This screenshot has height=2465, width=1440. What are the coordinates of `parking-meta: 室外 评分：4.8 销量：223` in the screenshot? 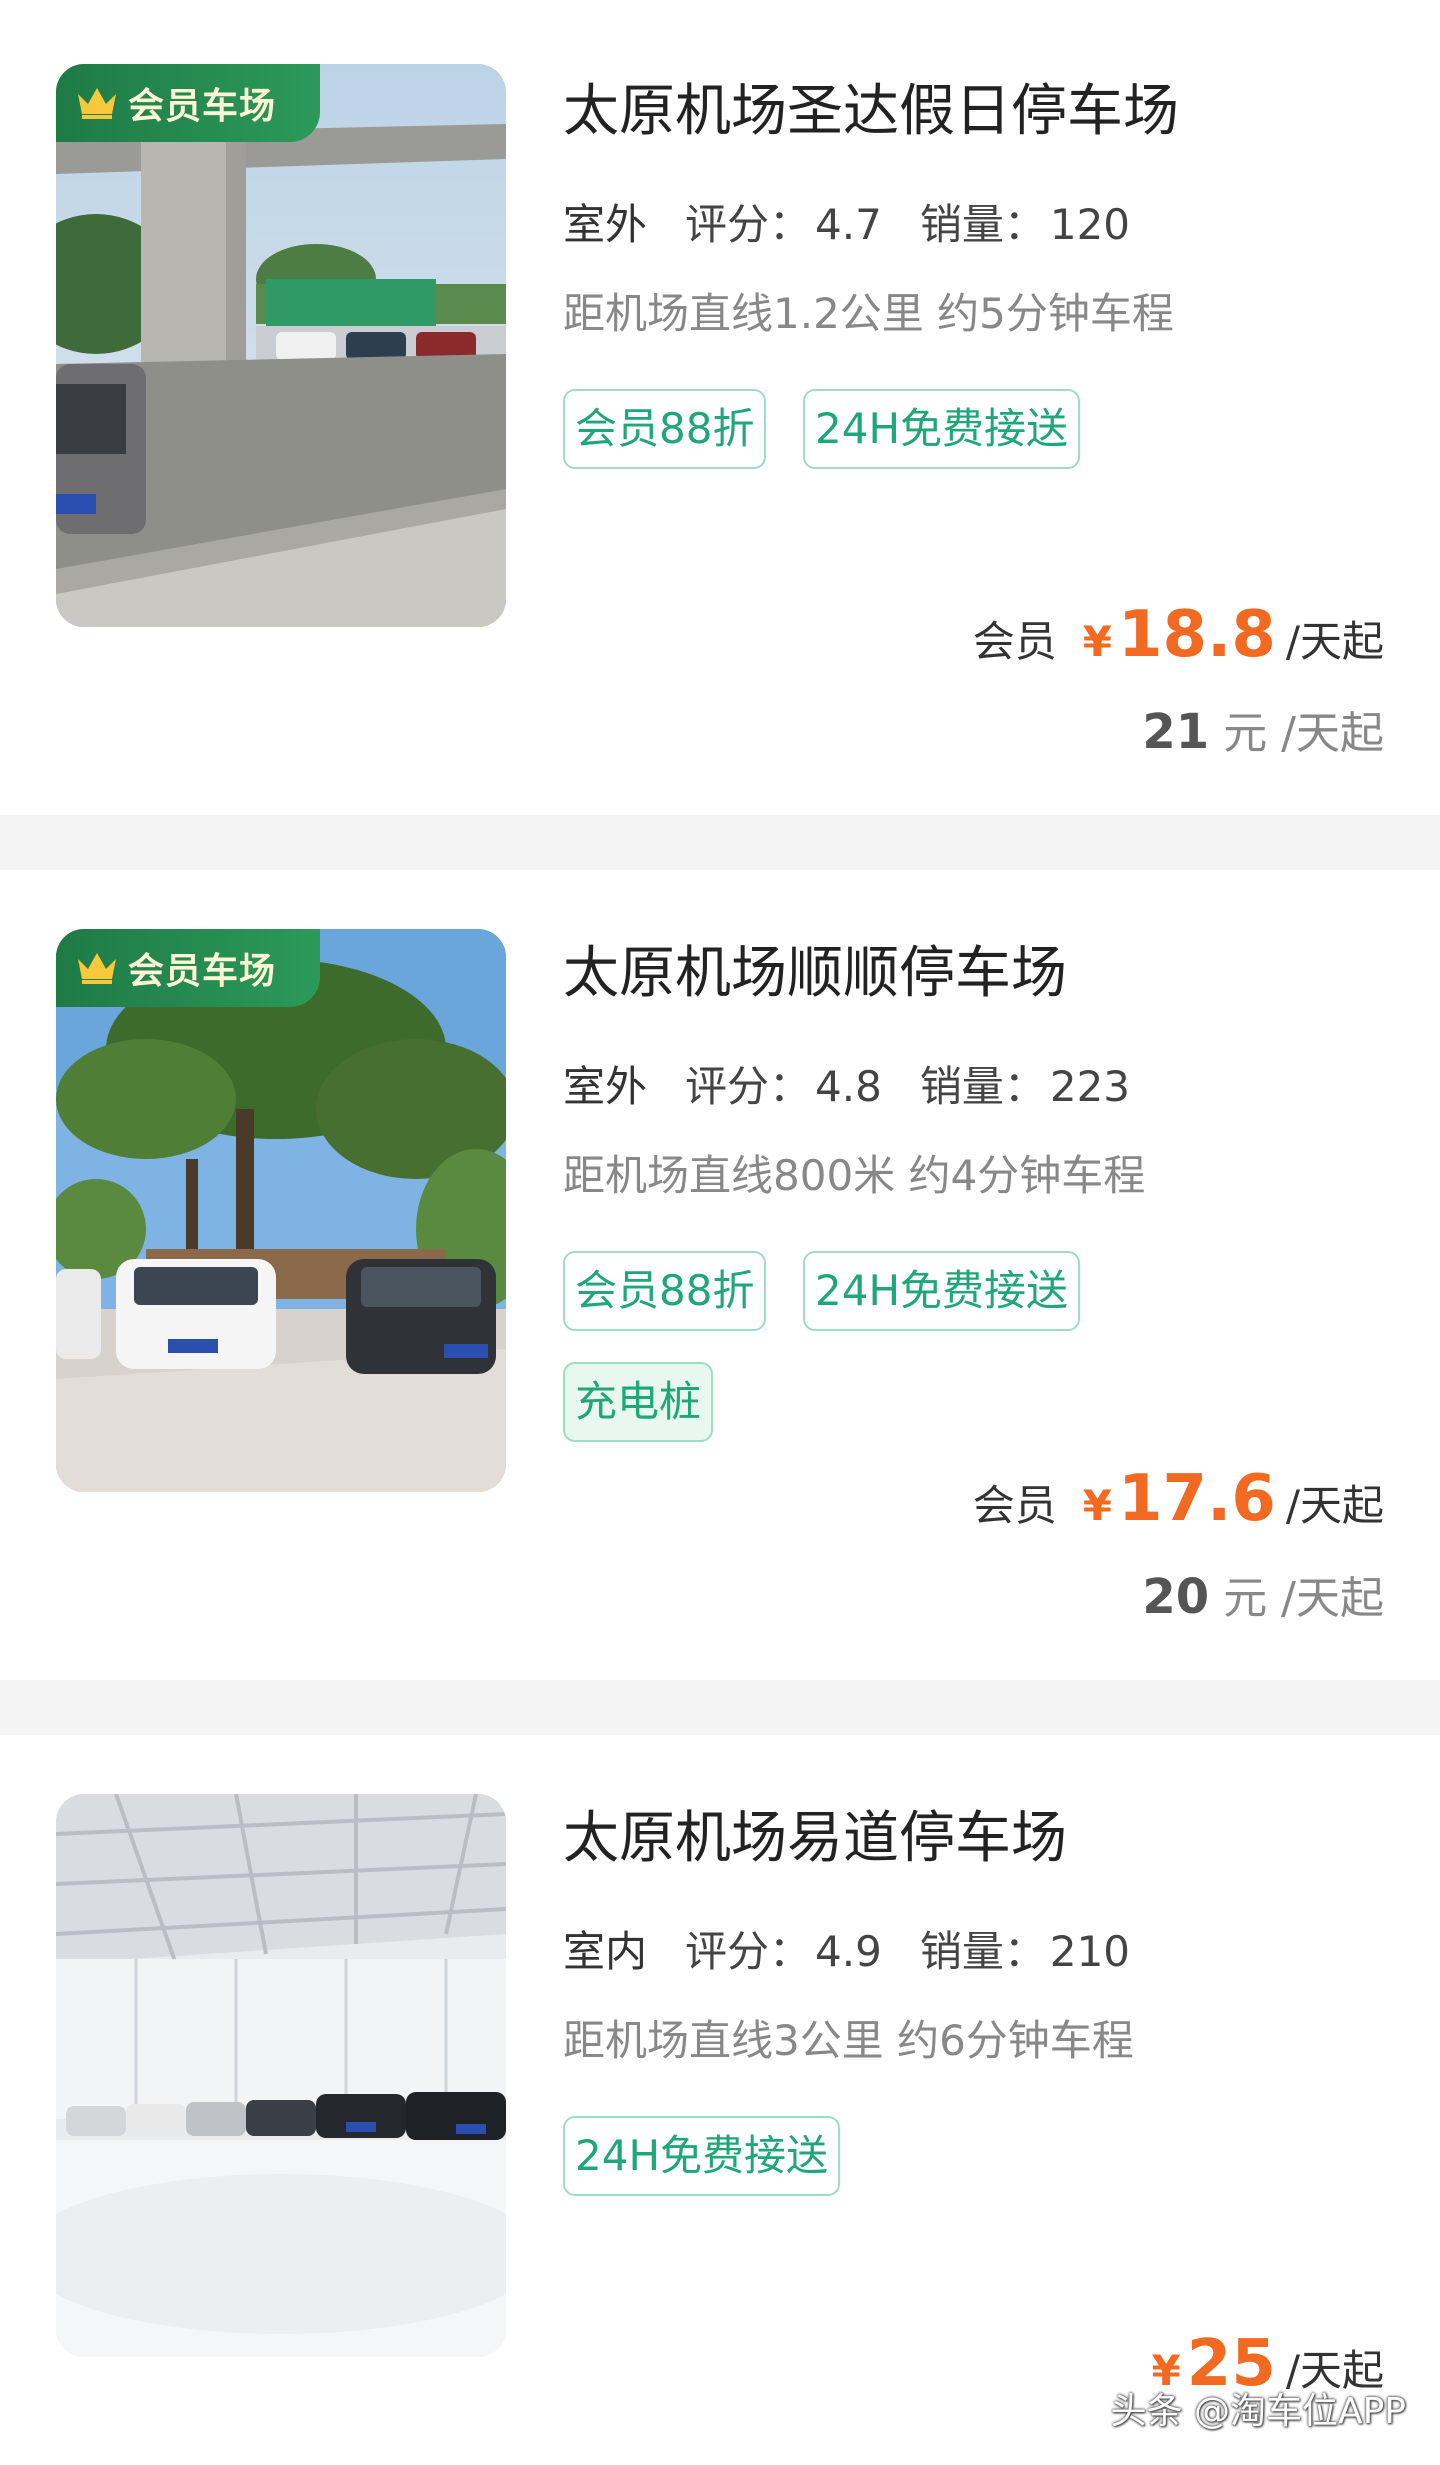 It's located at (865, 1087).